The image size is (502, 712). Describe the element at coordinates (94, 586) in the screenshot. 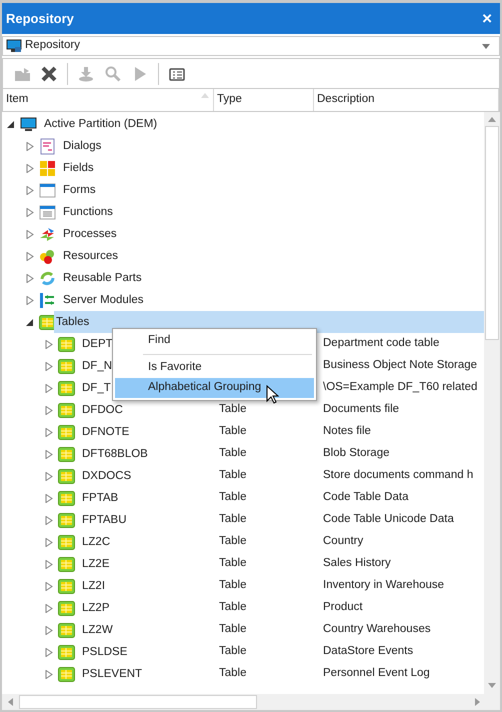

I see `tree-item: LZ2I` at that location.